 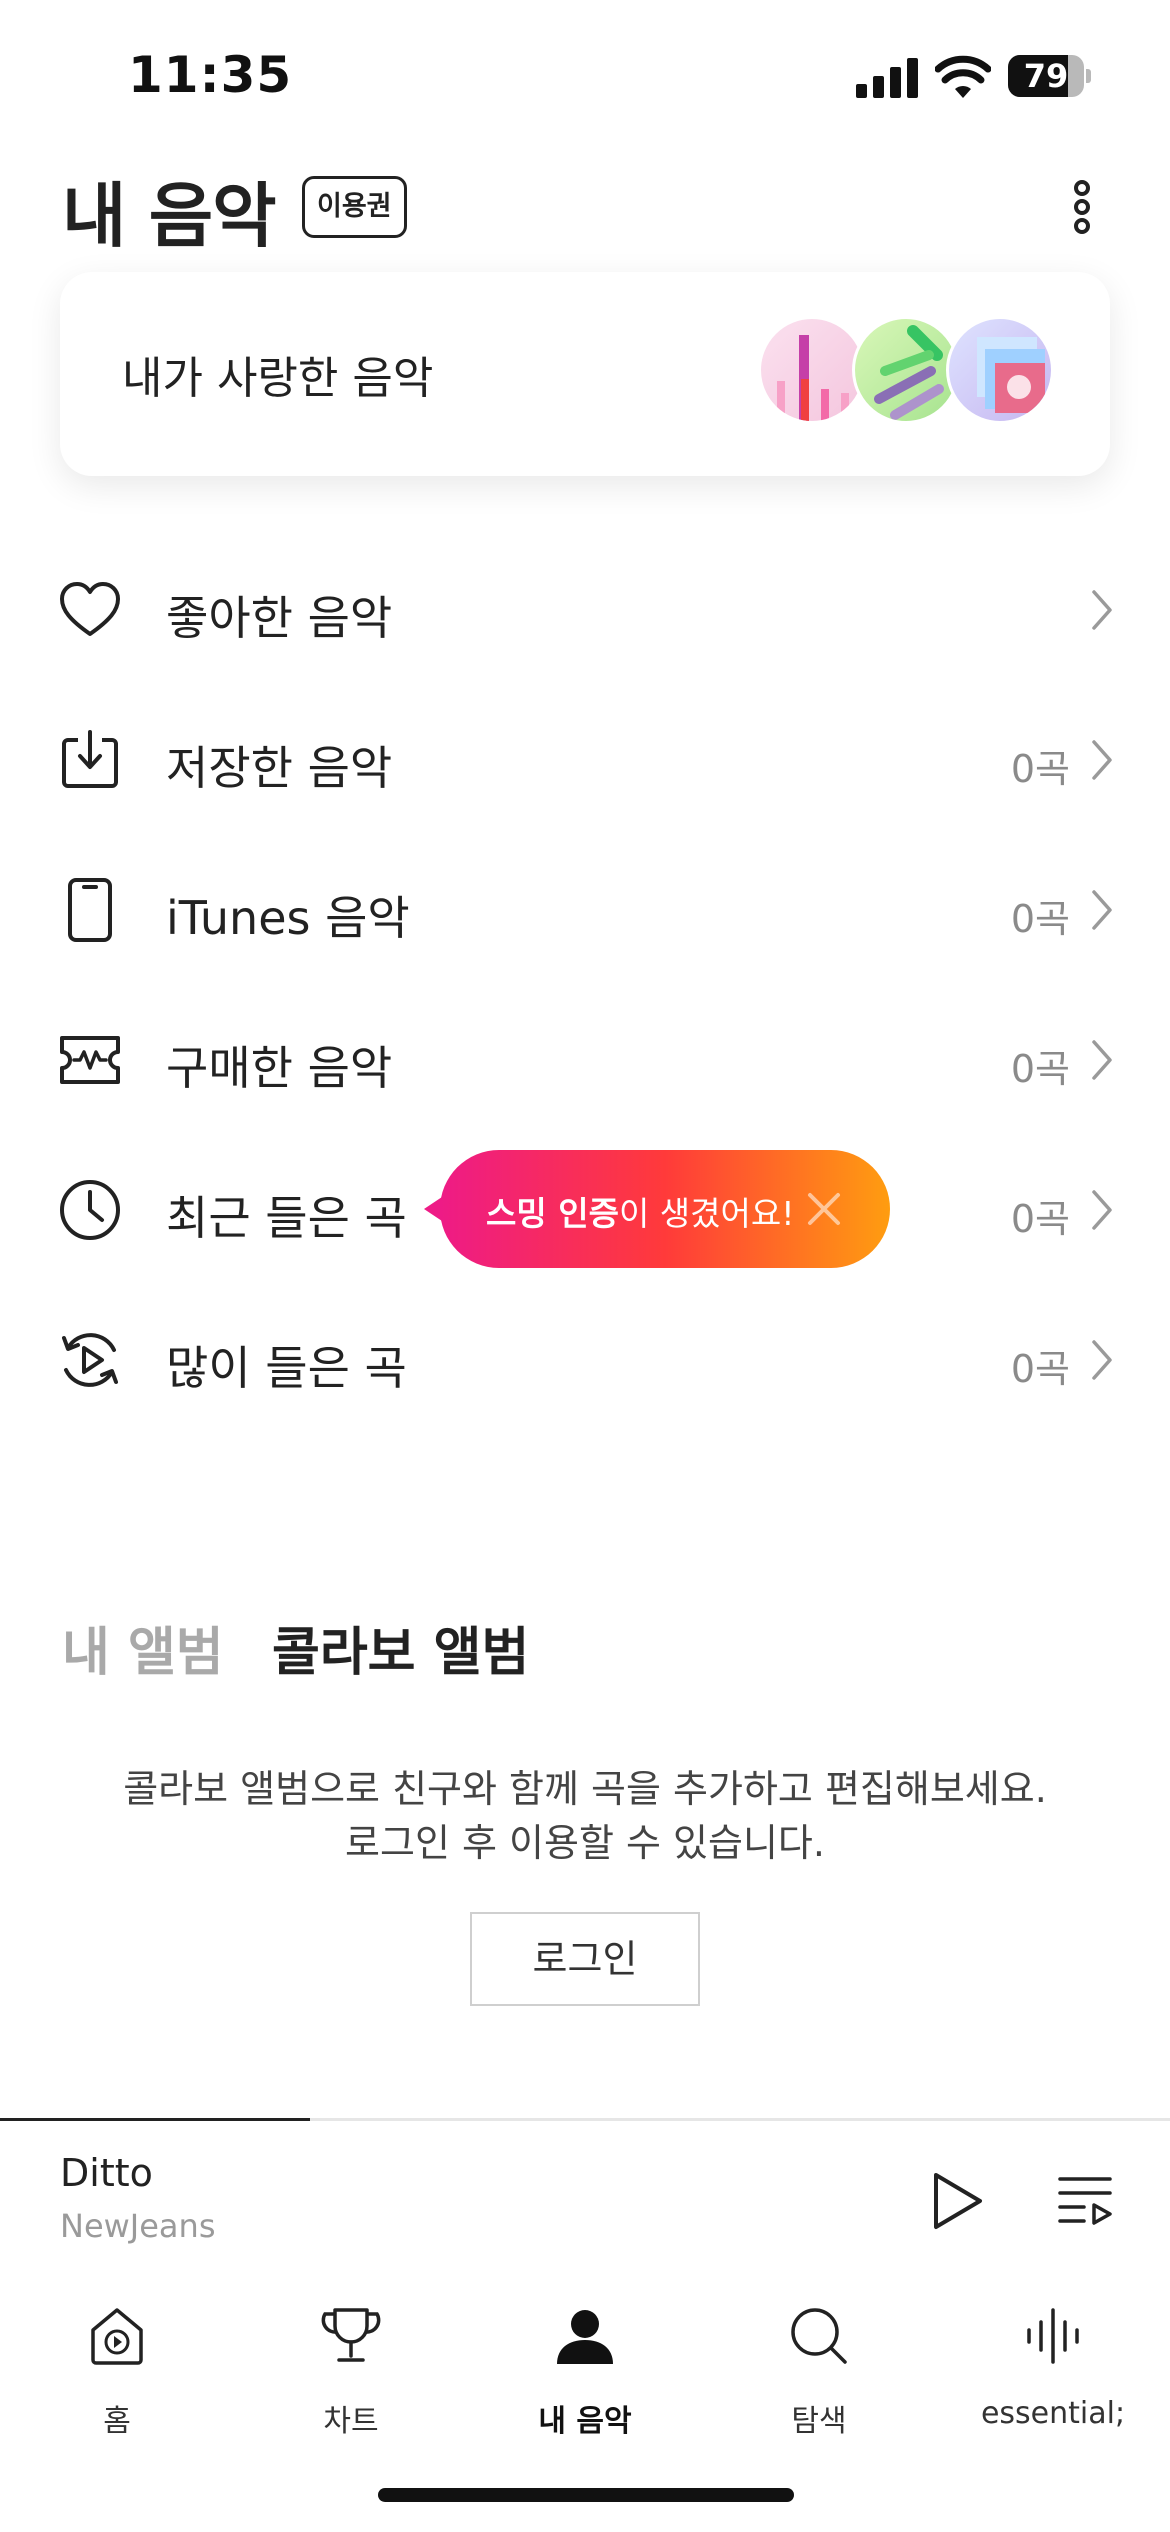 I want to click on login-button: 로그인, so click(x=585, y=1959).